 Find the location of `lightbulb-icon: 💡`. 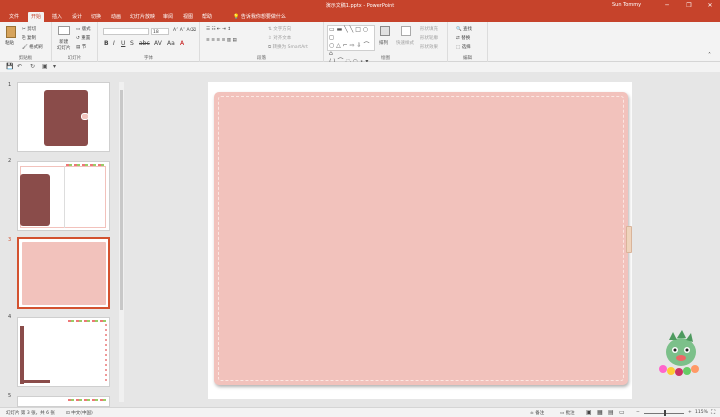

lightbulb-icon: 💡 is located at coordinates (236, 17).